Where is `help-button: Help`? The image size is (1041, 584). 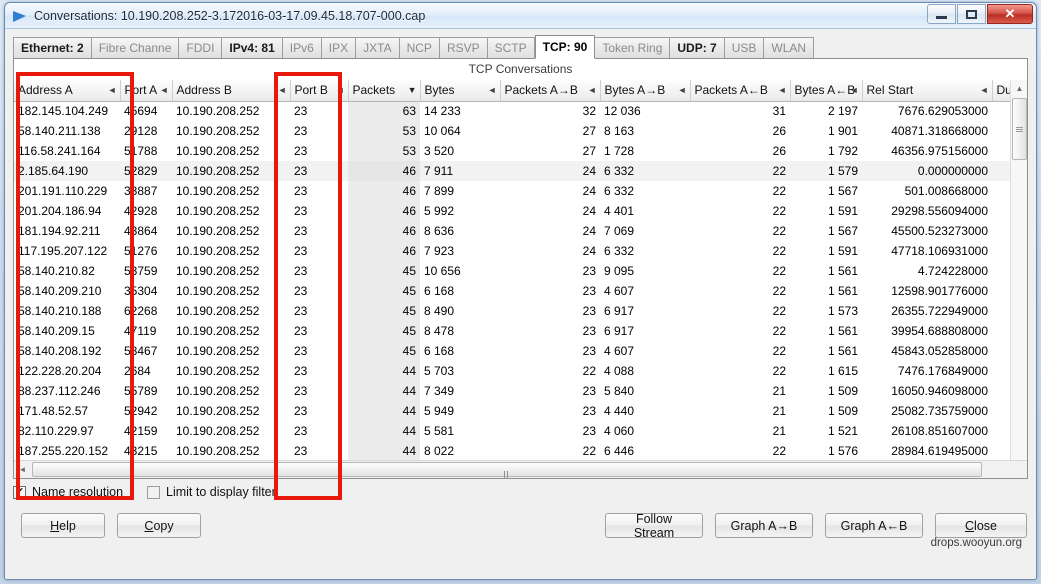
help-button: Help is located at coordinates (63, 525).